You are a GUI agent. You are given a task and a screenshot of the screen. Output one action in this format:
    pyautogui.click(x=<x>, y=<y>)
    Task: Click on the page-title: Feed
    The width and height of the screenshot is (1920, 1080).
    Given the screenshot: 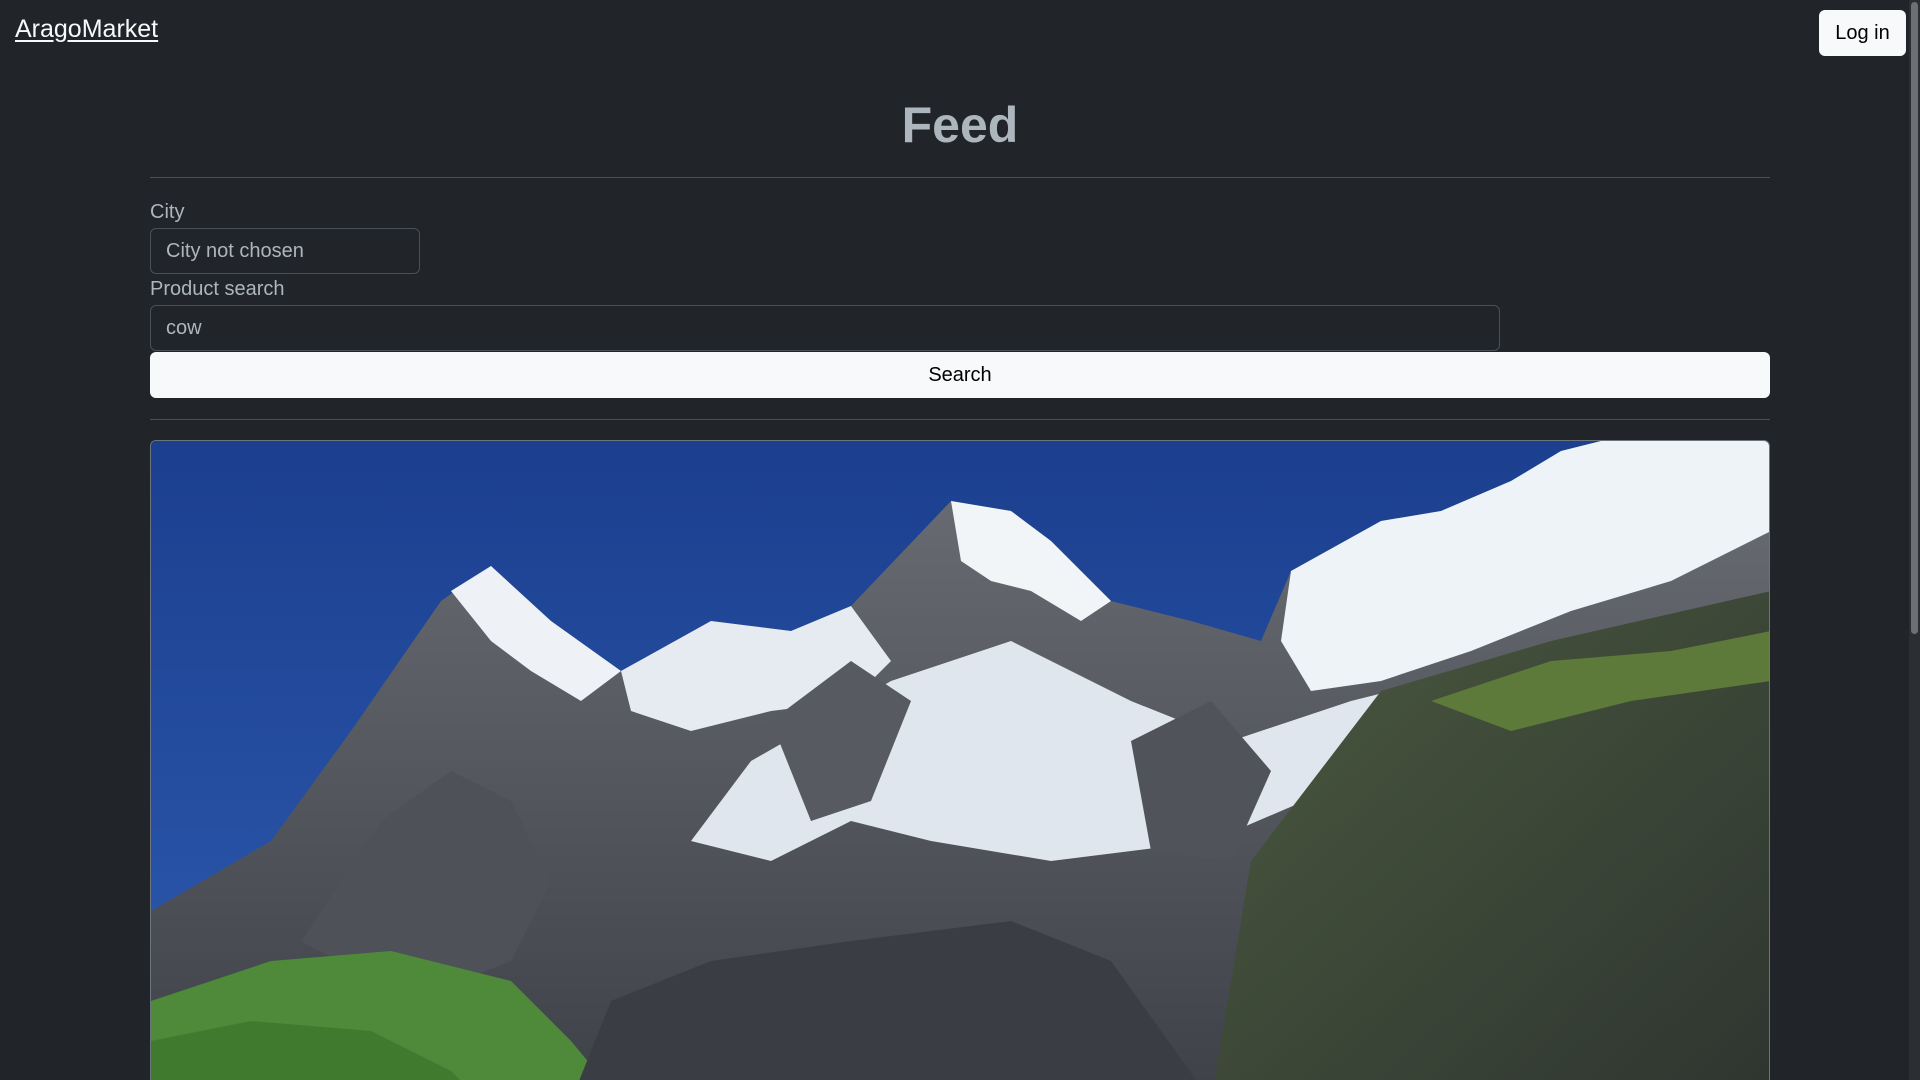 What is the action you would take?
    pyautogui.click(x=960, y=125)
    